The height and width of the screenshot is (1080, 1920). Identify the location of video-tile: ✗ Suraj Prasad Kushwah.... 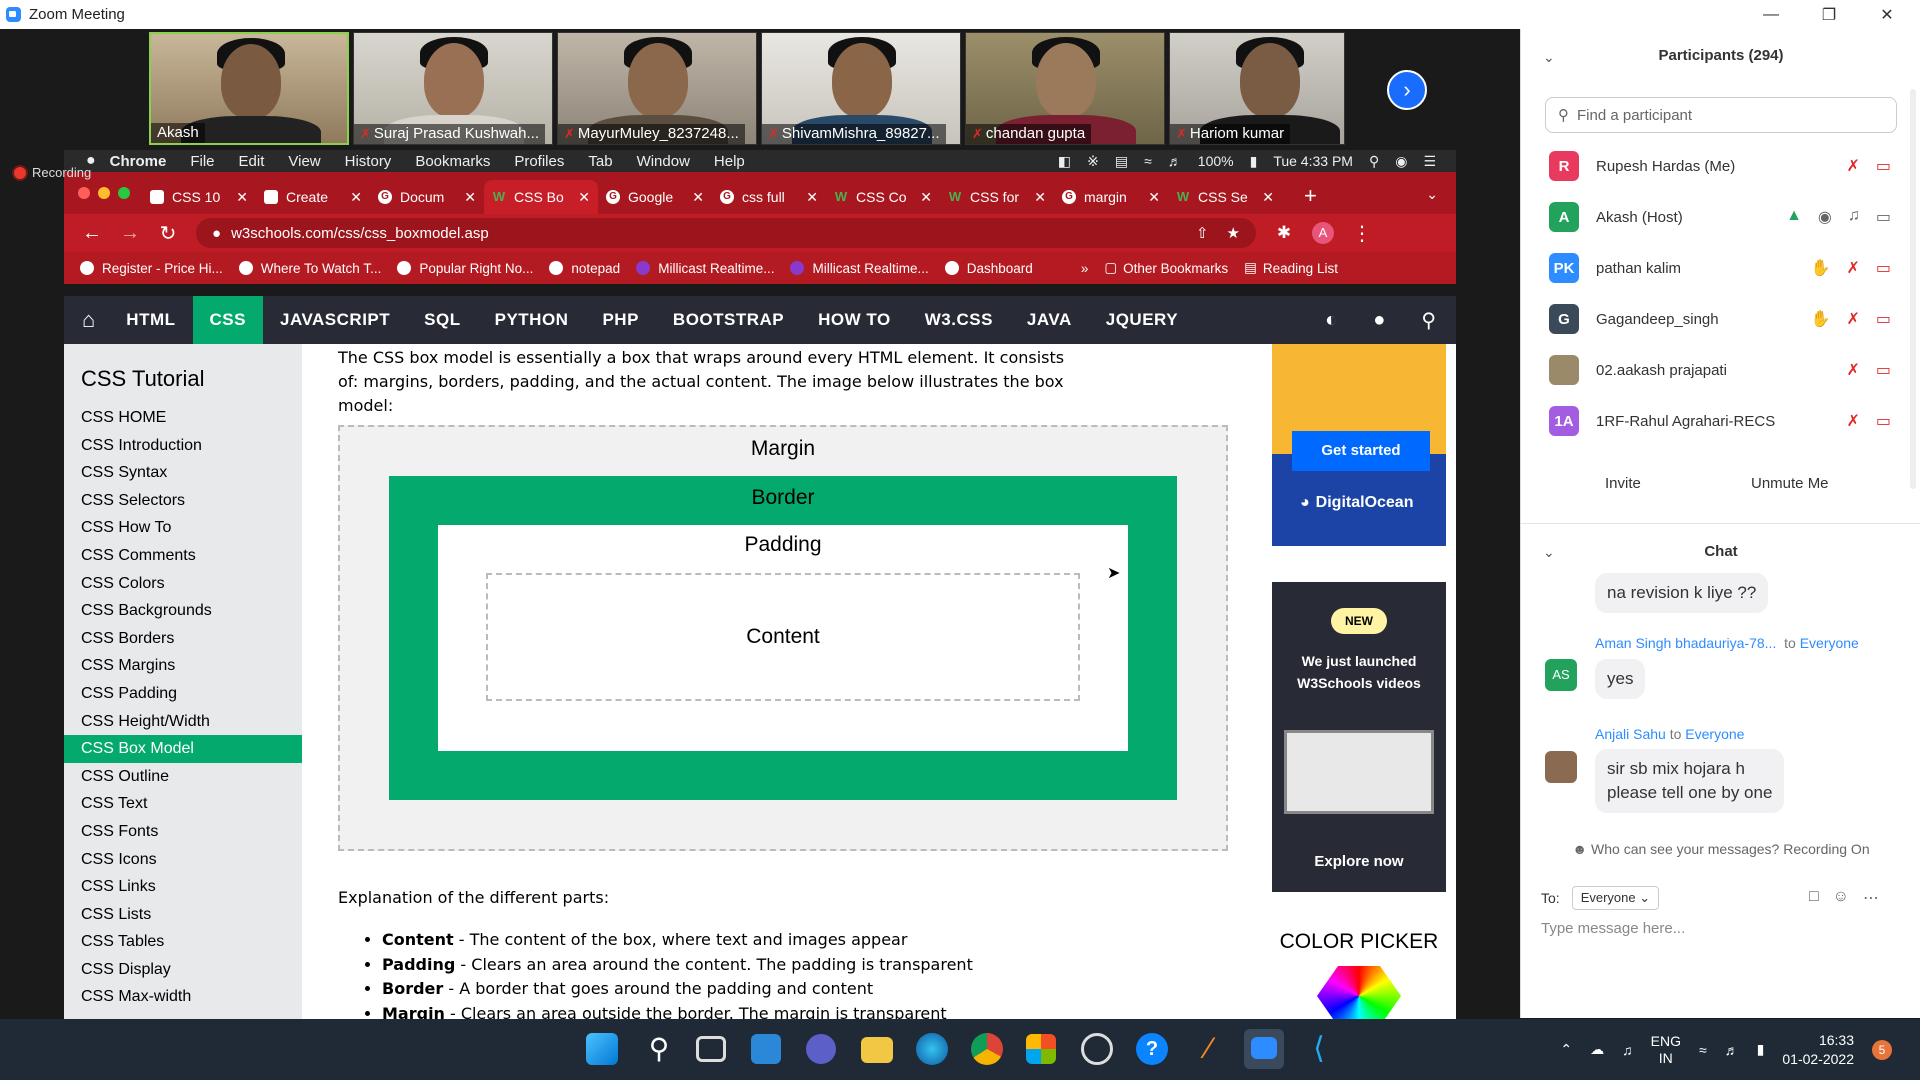
(453, 88).